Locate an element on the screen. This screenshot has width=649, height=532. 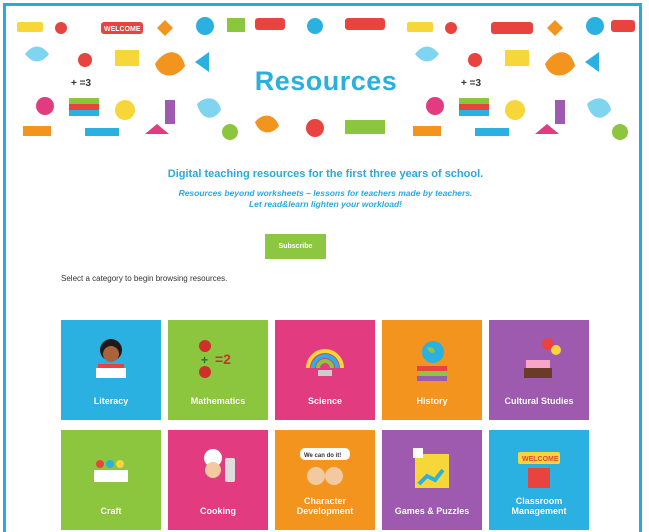
welcome-sign-icon: WELCOME is located at coordinates (539, 470).